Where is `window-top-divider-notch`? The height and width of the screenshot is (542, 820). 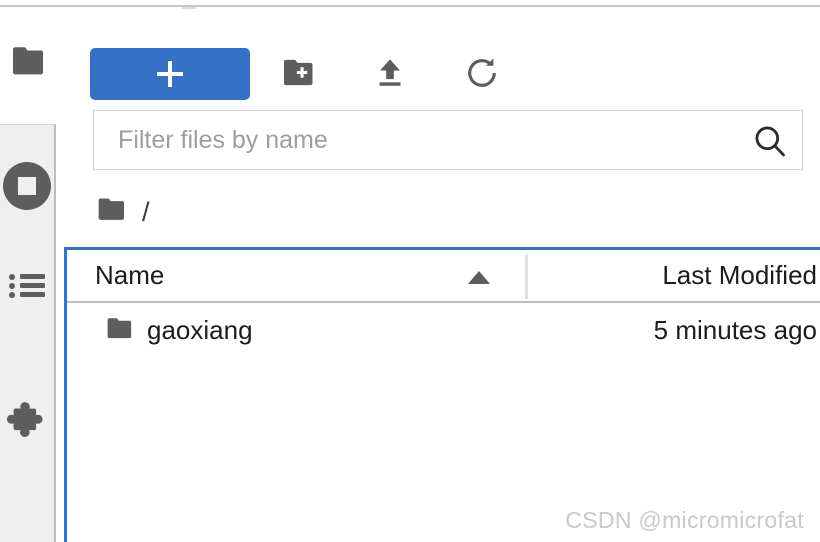 window-top-divider-notch is located at coordinates (189, 8).